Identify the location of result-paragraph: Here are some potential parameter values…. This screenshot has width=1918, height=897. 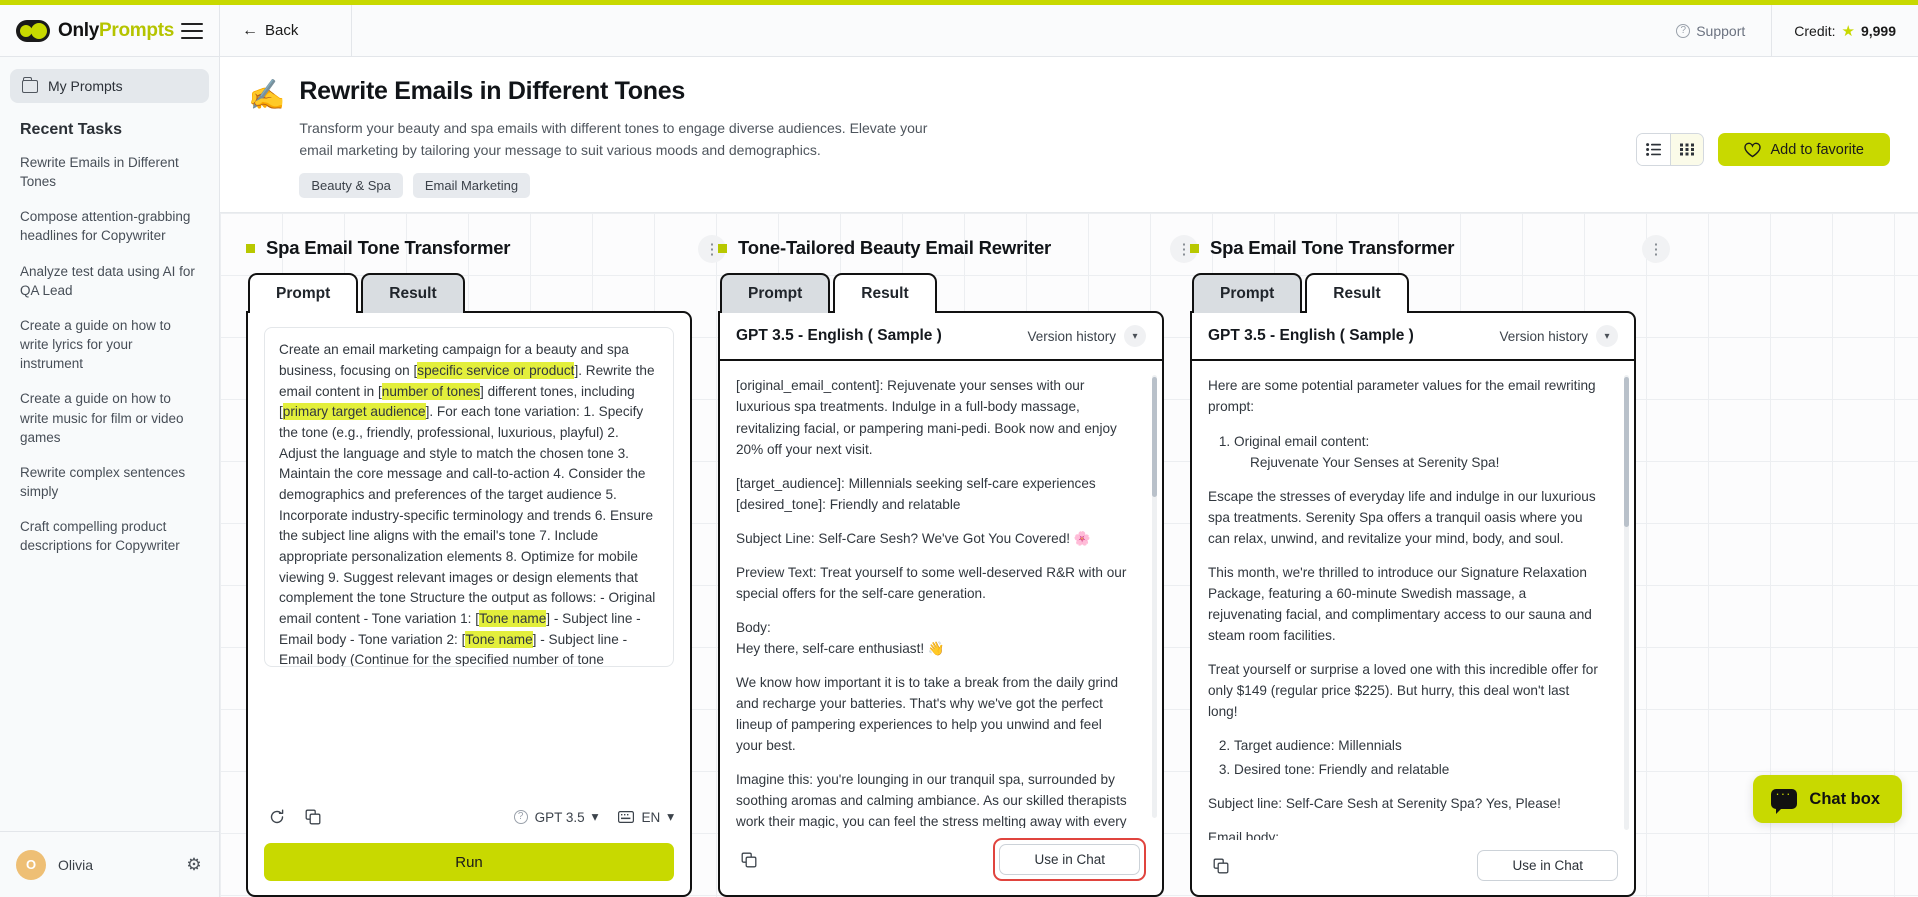
(1402, 396).